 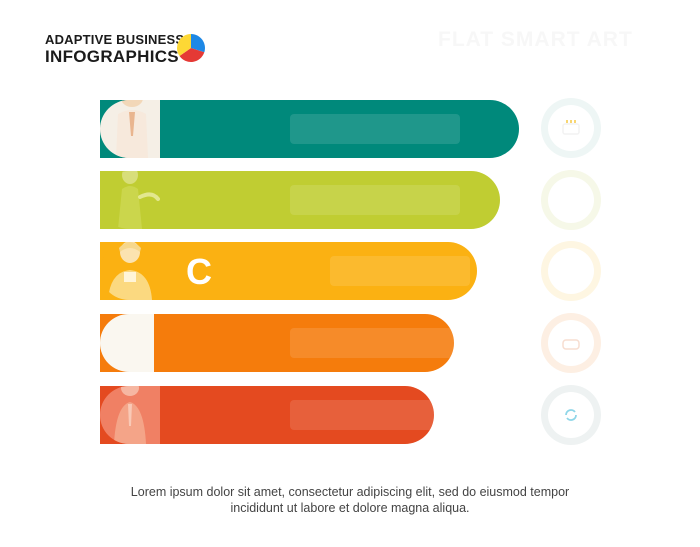 I want to click on cake-icon, so click(x=571, y=128).